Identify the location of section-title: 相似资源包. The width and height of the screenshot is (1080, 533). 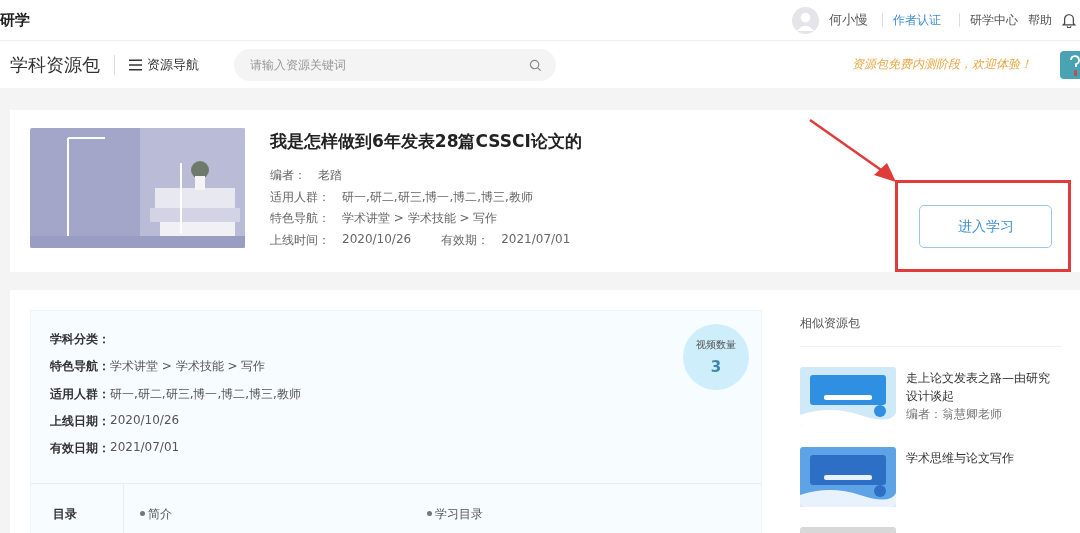
(931, 328).